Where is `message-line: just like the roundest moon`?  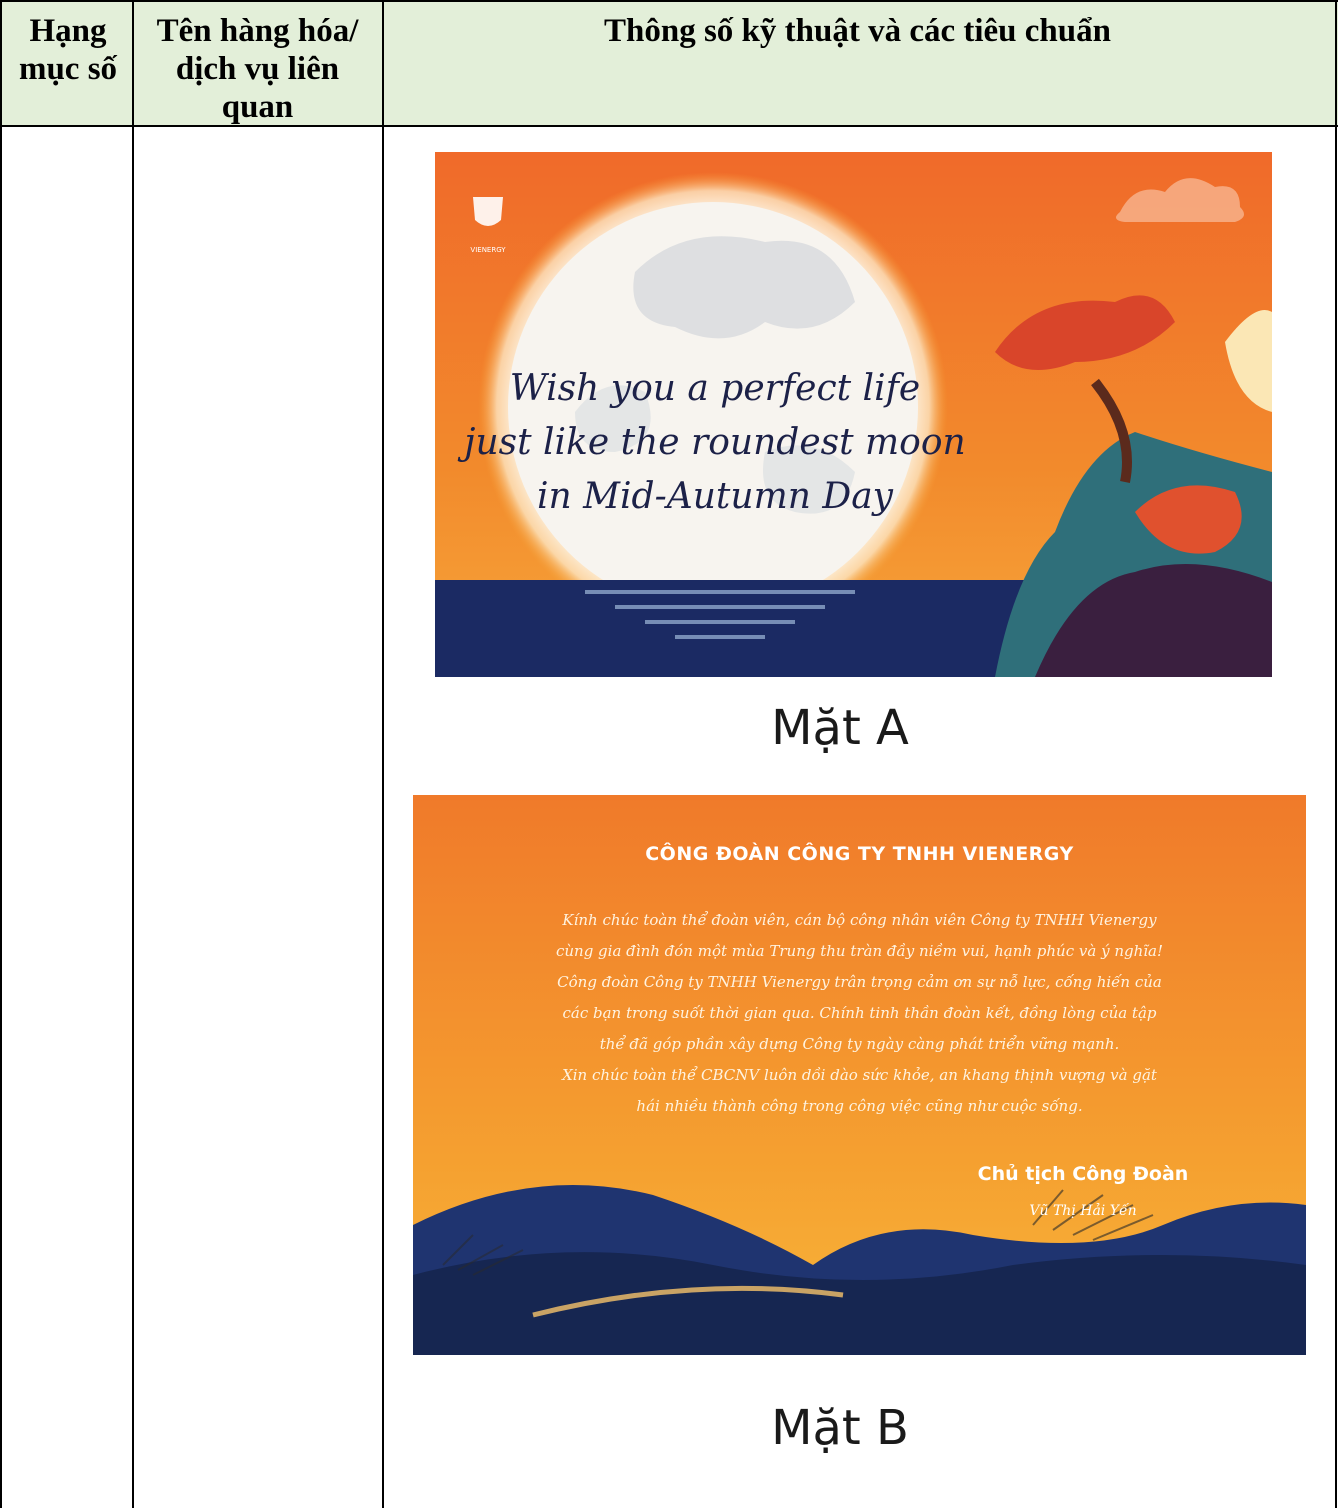
message-line: just like the roundest moon is located at coordinates (715, 442).